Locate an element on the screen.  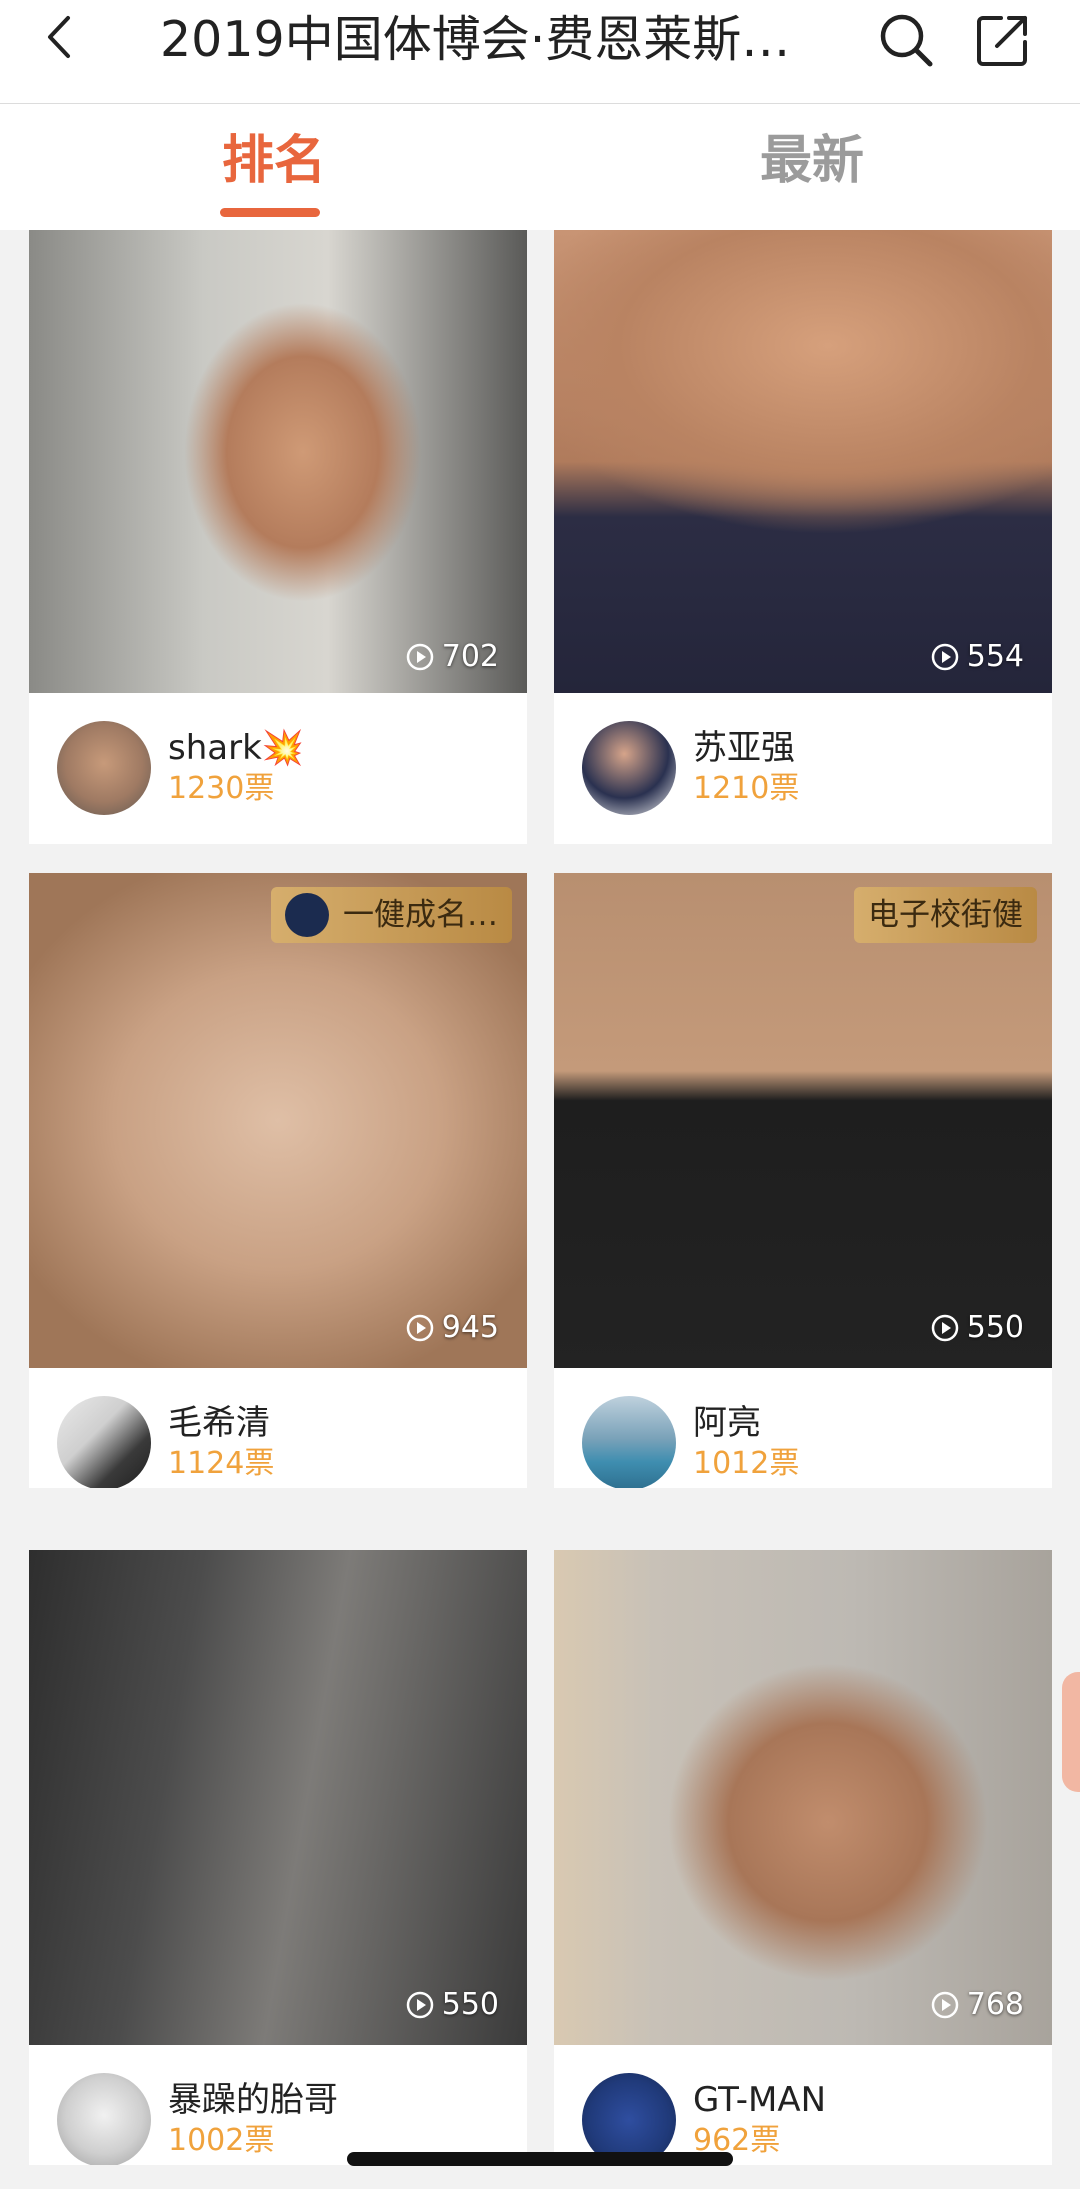
entry-card: 768 GT-MAN 962票 is located at coordinates (803, 1857).